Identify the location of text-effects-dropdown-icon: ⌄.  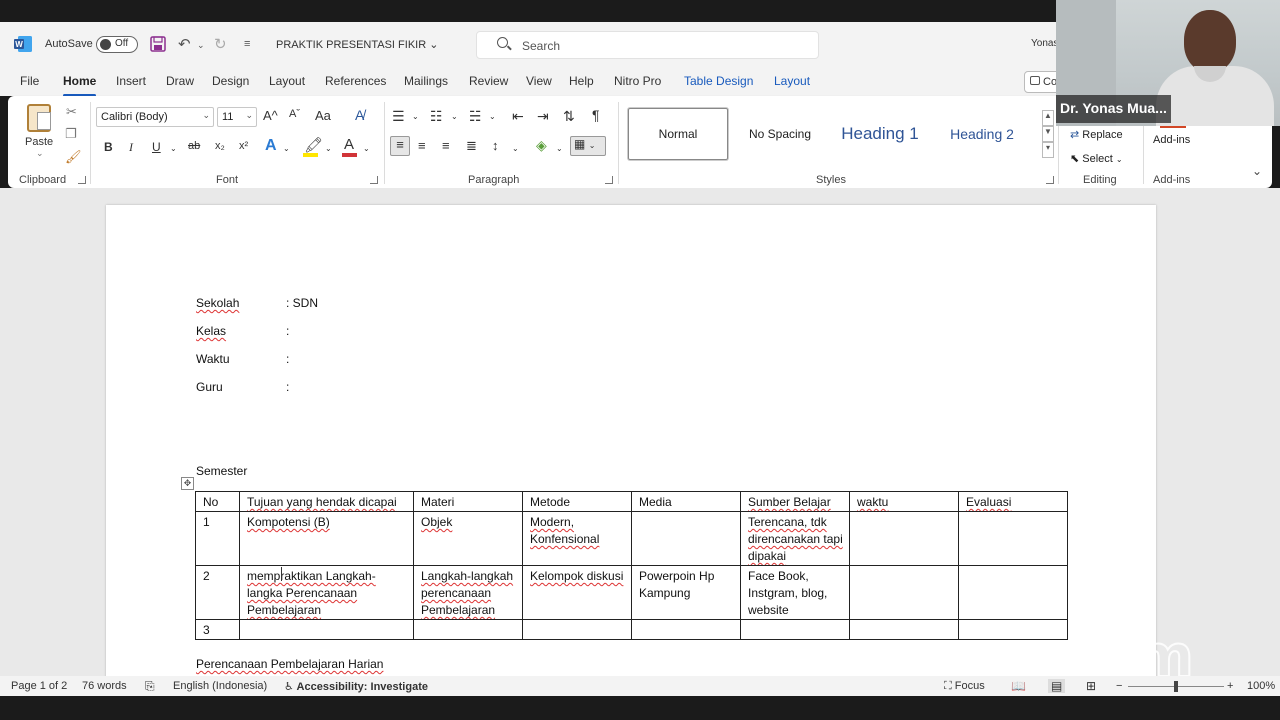
(286, 148).